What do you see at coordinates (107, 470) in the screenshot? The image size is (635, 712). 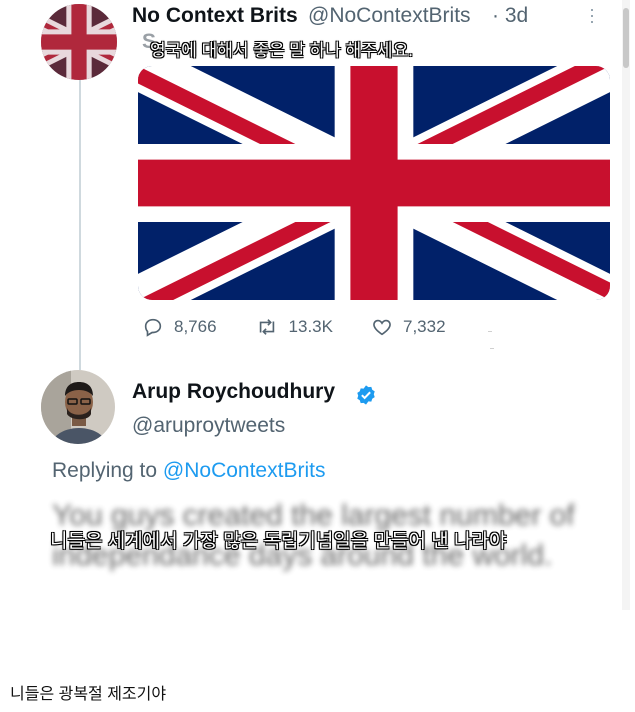 I see `replying-to-label: Replying to` at bounding box center [107, 470].